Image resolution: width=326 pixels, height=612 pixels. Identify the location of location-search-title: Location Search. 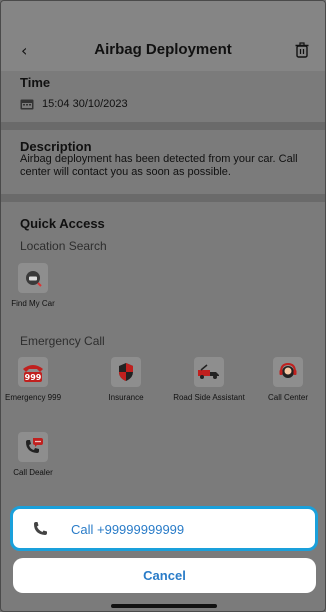
(63, 246).